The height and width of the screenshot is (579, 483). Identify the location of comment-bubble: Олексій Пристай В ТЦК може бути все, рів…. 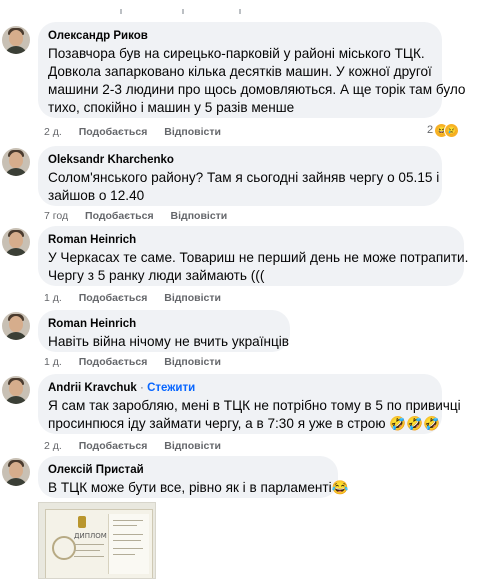
(193, 477).